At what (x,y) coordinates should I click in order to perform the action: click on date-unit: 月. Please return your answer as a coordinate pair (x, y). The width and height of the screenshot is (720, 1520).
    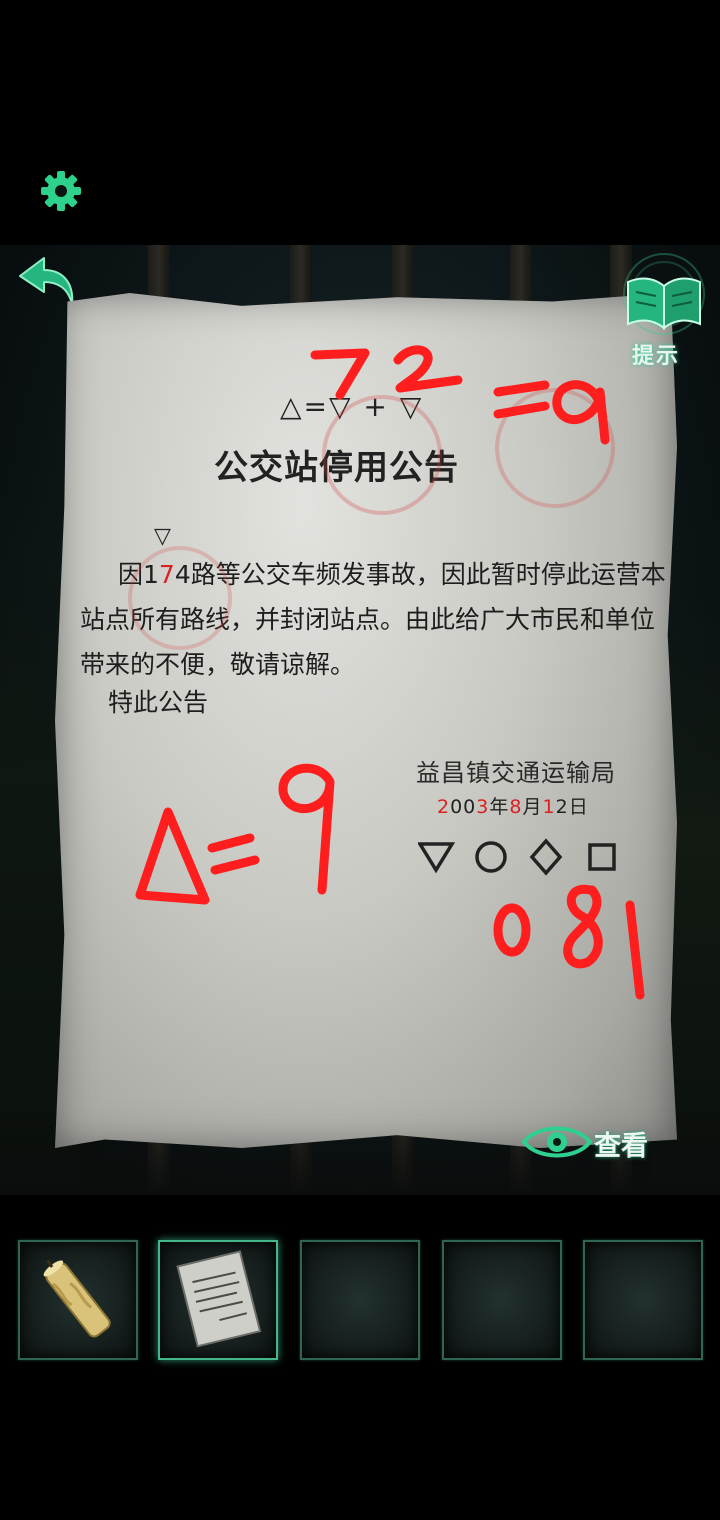
    Looking at the image, I should click on (532, 807).